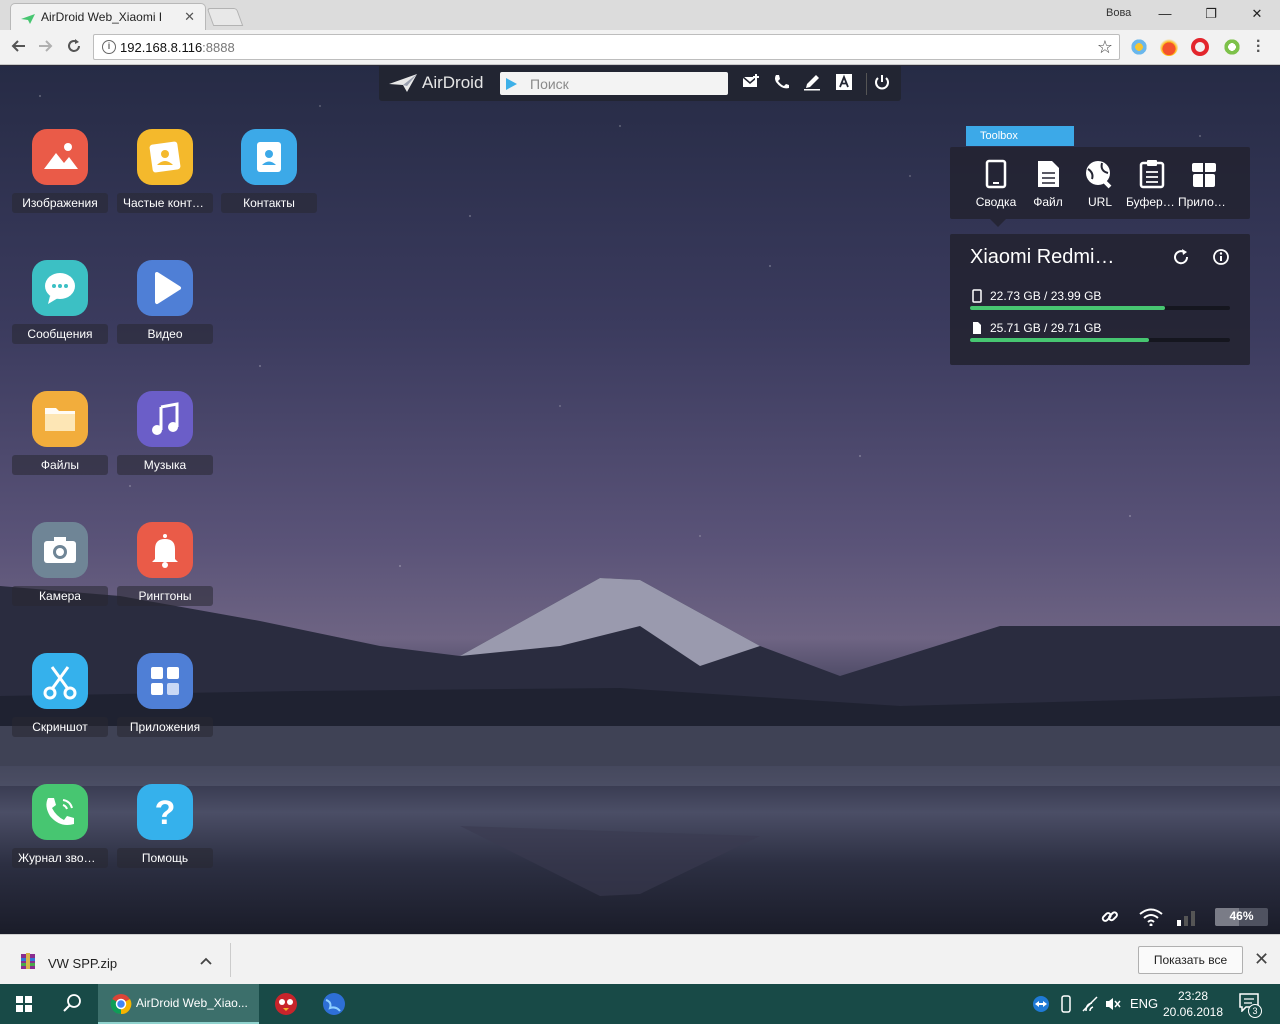  What do you see at coordinates (1165, 15) in the screenshot?
I see `minimize-button: —` at bounding box center [1165, 15].